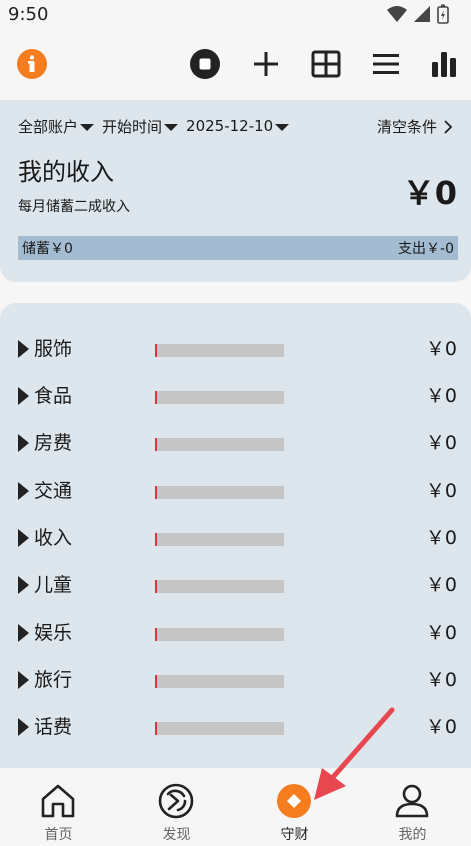  Describe the element at coordinates (53, 727) in the screenshot. I see `category-name: 话费` at that location.